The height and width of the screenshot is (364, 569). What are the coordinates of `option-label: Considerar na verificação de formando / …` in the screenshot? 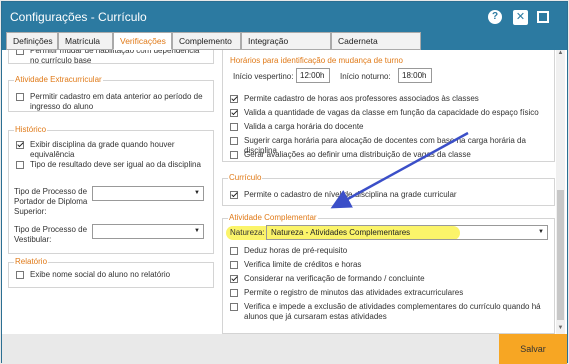 It's located at (334, 278).